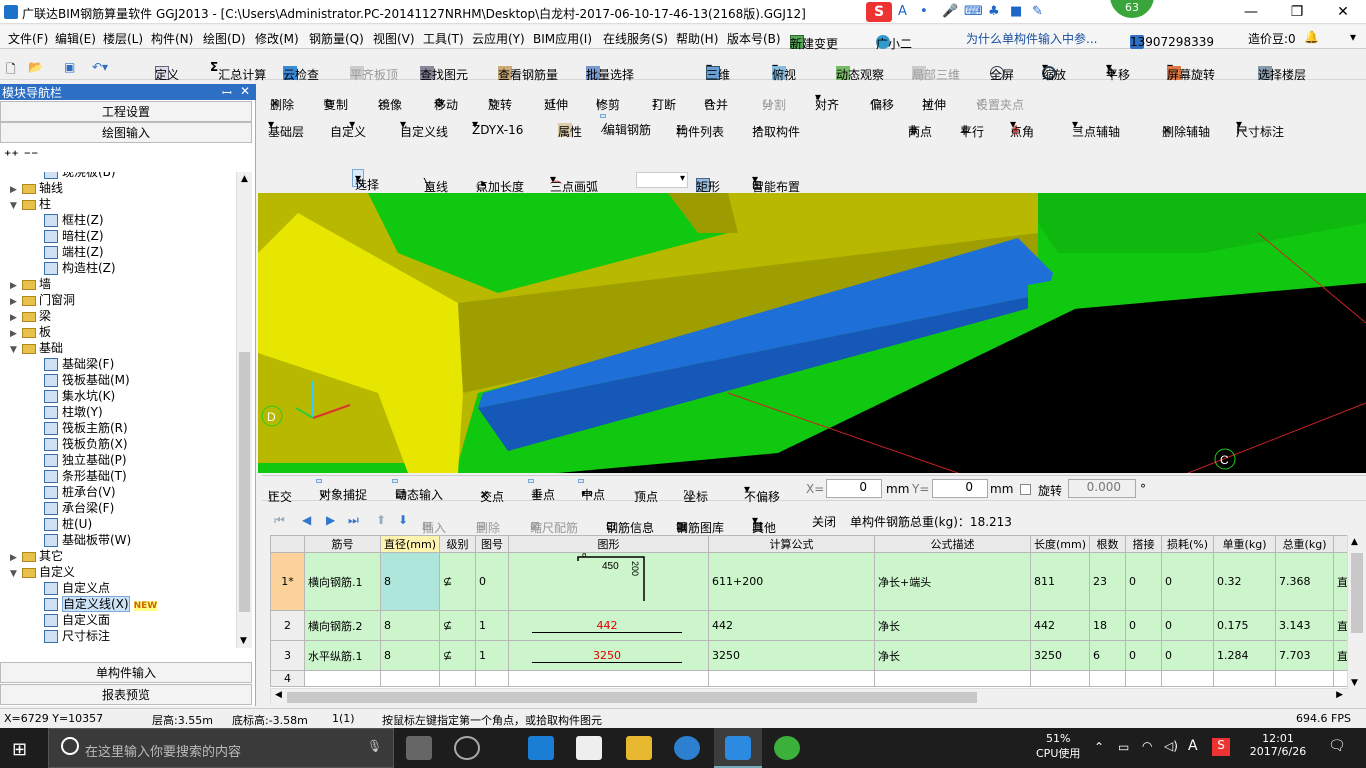 This screenshot has width=1366, height=768. I want to click on bell-icon: 🔔, so click(1311, 37).